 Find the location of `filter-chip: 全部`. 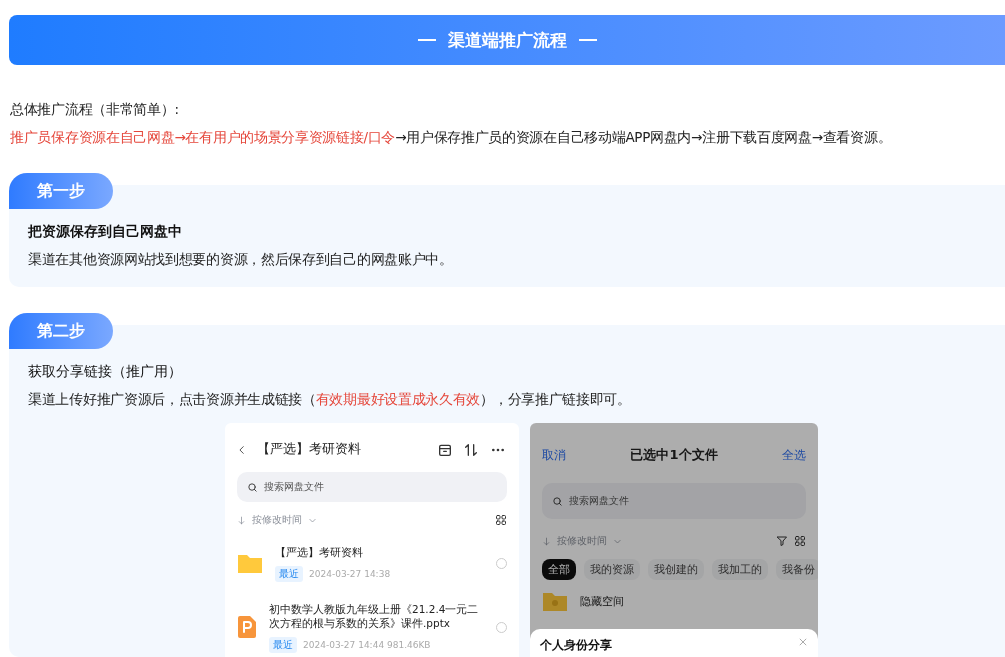

filter-chip: 全部 is located at coordinates (559, 569).